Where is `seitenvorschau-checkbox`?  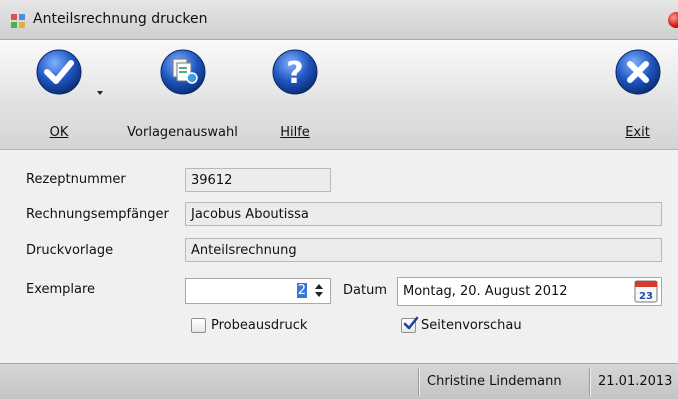
seitenvorschau-checkbox is located at coordinates (410, 324).